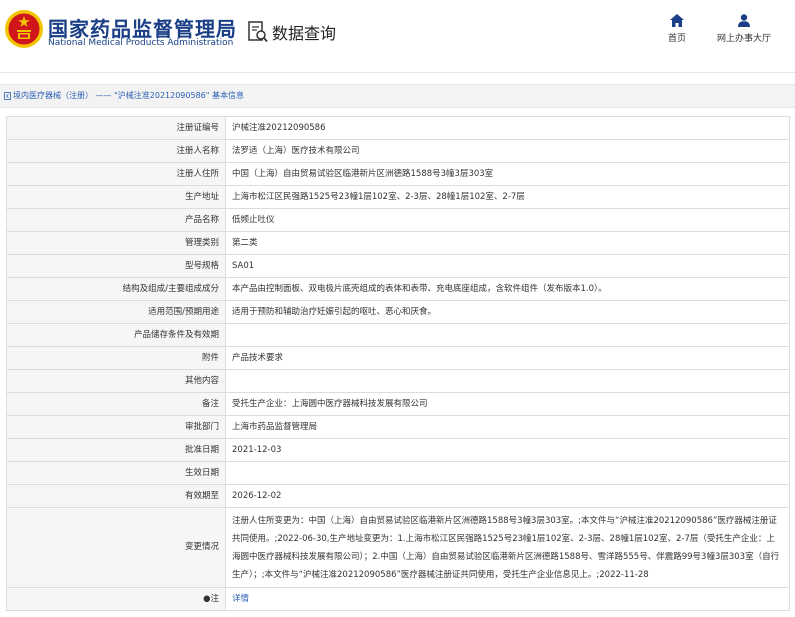 Image resolution: width=795 pixels, height=617 pixels. Describe the element at coordinates (507, 312) in the screenshot. I see `row-value: 适用于预防和辅助治疗妊娠引起的呕吐、恶心和厌食。` at that location.